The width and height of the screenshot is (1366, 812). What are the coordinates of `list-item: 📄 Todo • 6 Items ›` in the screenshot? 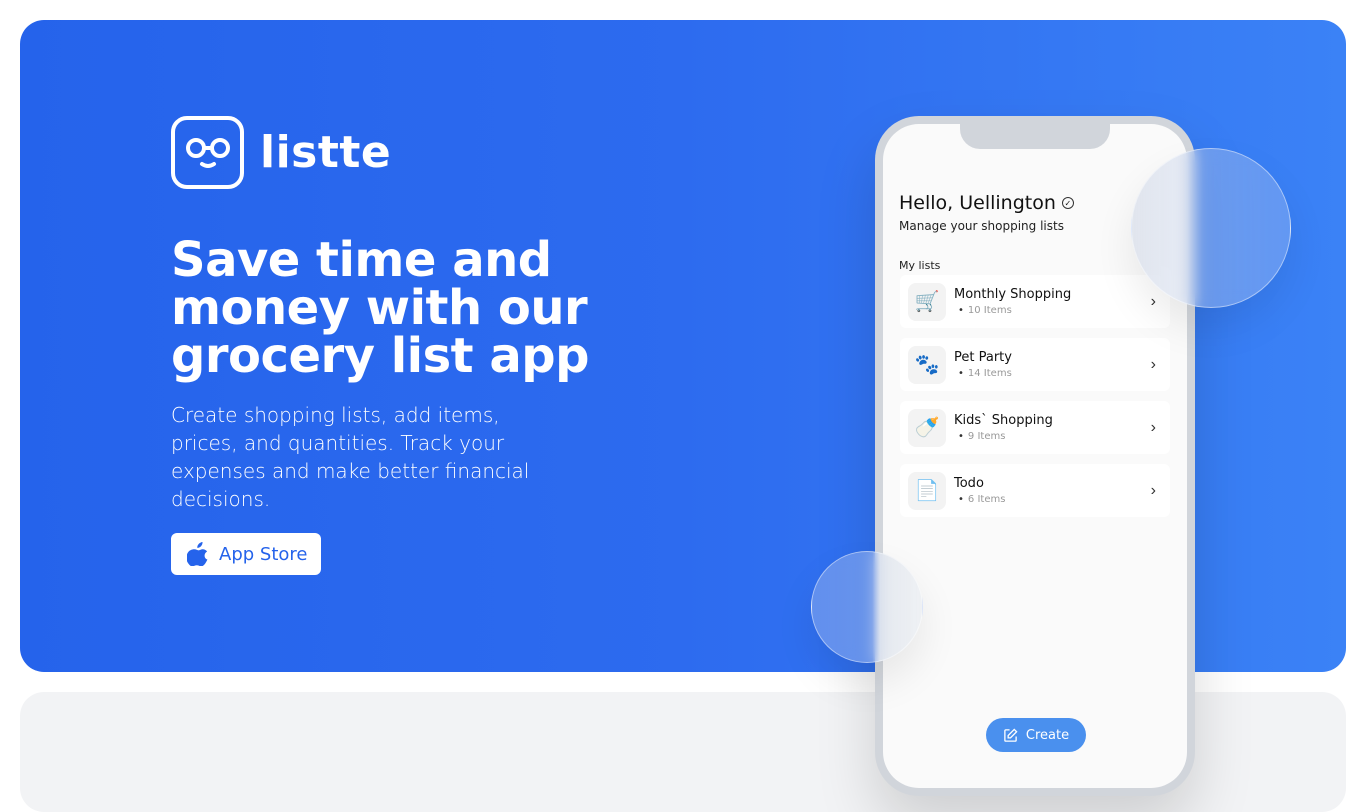 It's located at (1035, 490).